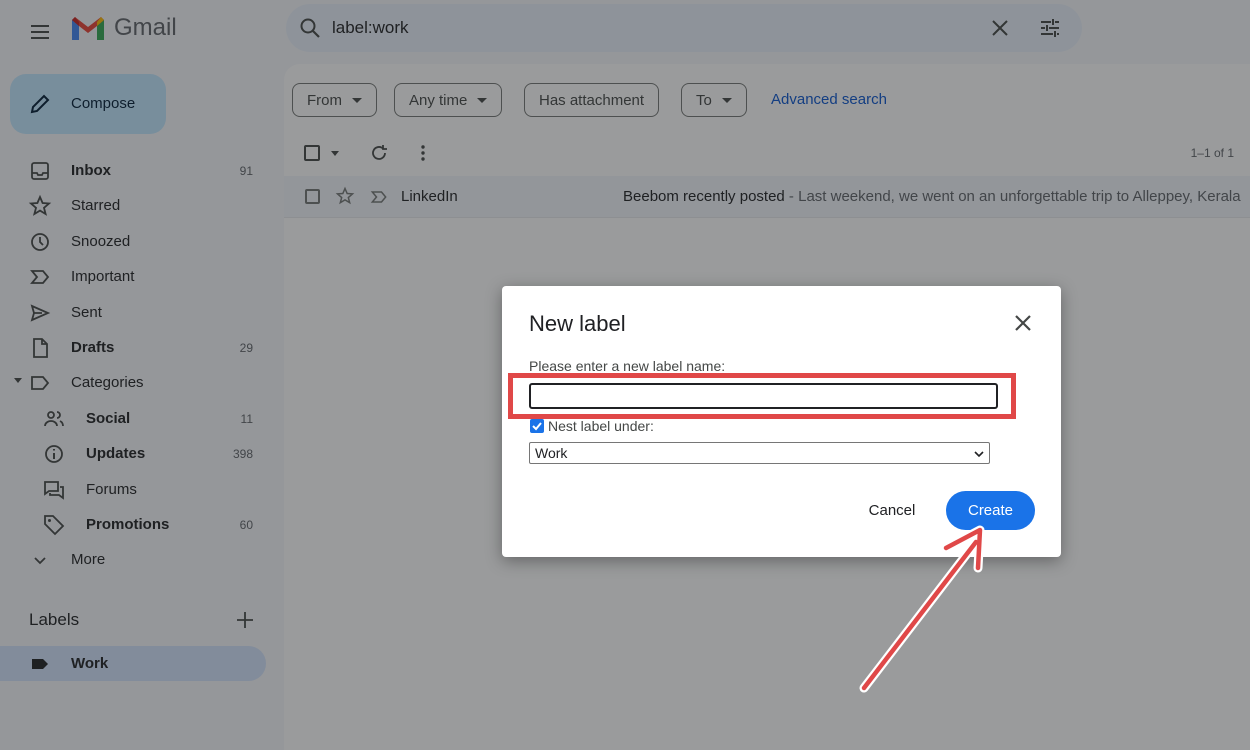  I want to click on chevron-down-icon, so click(979, 454).